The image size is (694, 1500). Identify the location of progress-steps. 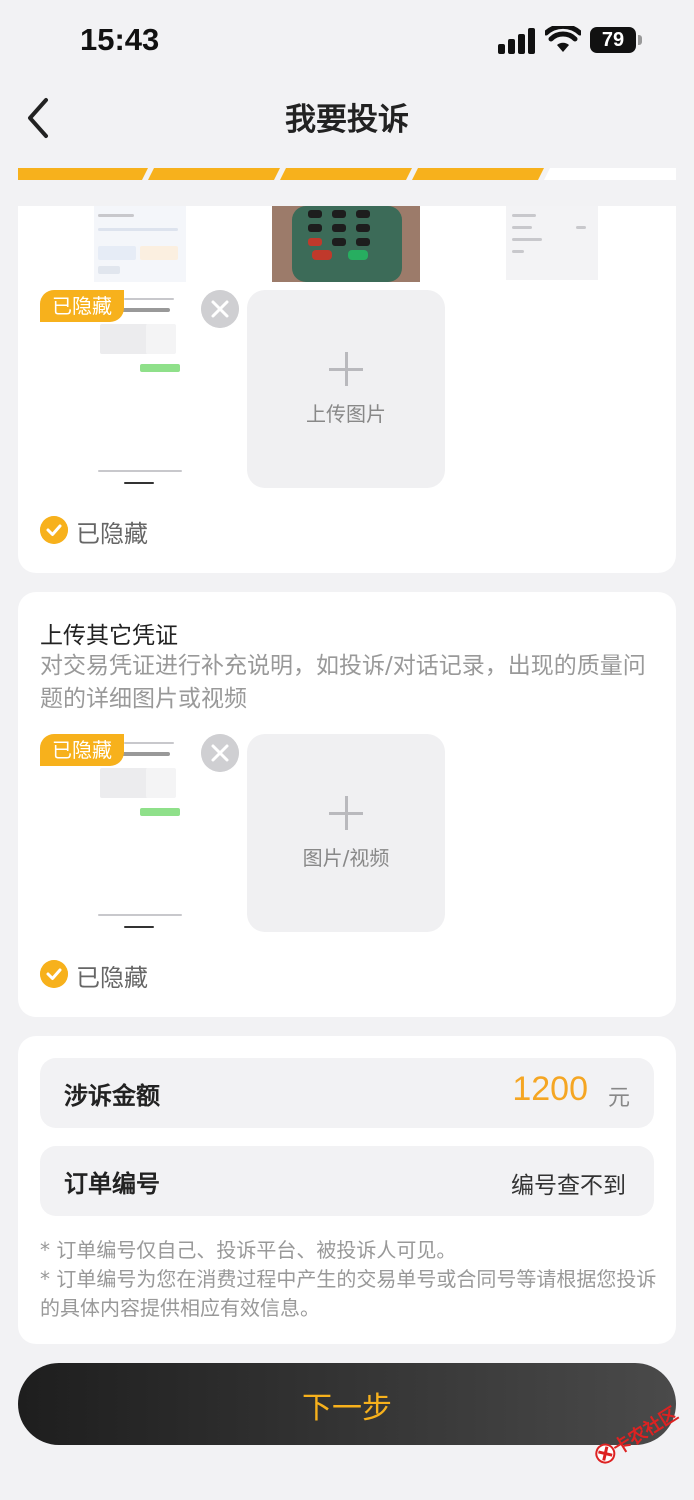
(347, 174).